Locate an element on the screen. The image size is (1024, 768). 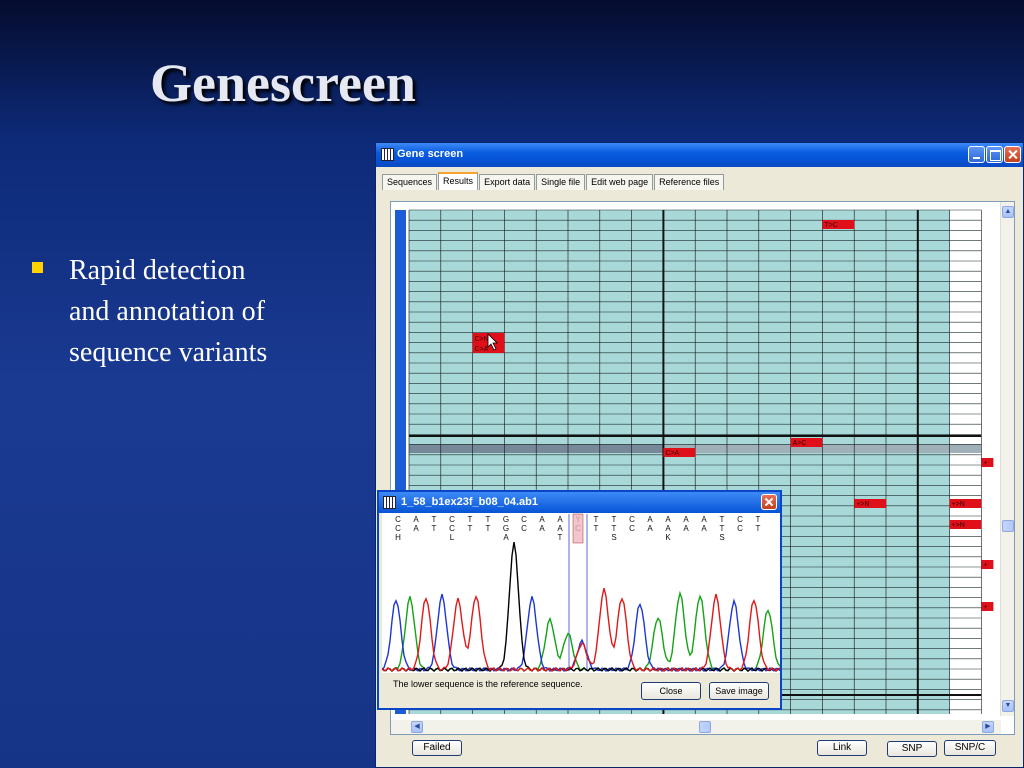
trace-a is located at coordinates (581, 631).